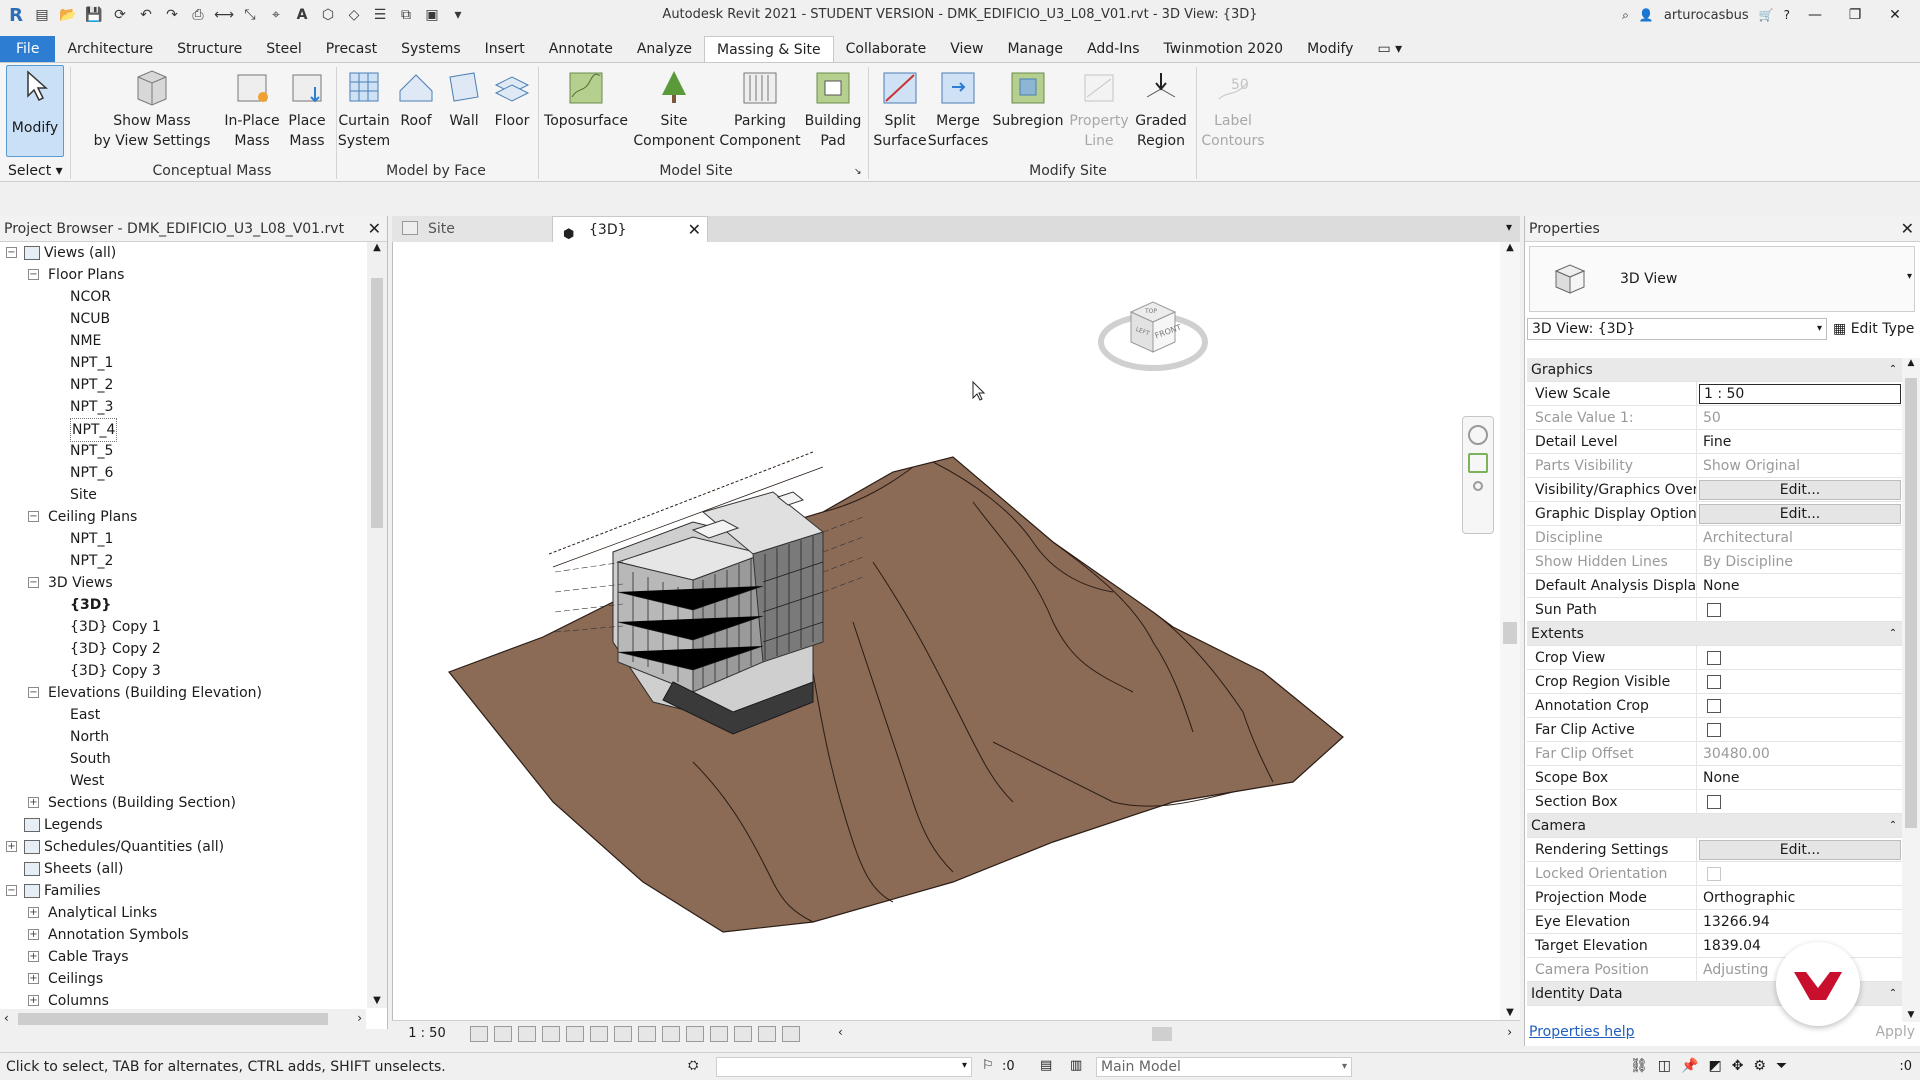 This screenshot has width=1920, height=1080. What do you see at coordinates (1510, 247) in the screenshot?
I see `view-scroll-up-icon: ▲` at bounding box center [1510, 247].